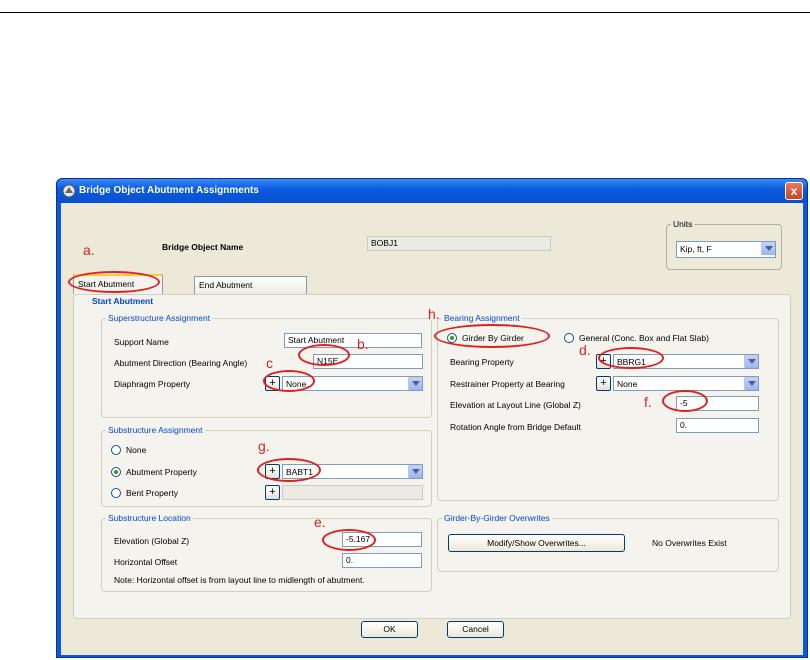  I want to click on elevation-label: Elevation (Global Z), so click(152, 541).